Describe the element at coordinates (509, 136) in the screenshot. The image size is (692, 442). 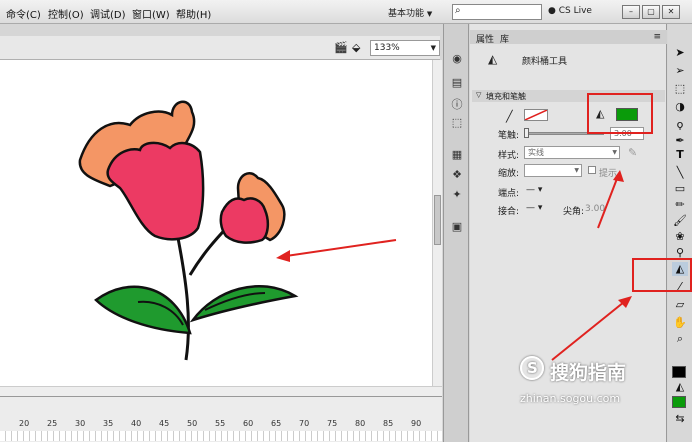
I see `stroke-label: 笔触:` at that location.